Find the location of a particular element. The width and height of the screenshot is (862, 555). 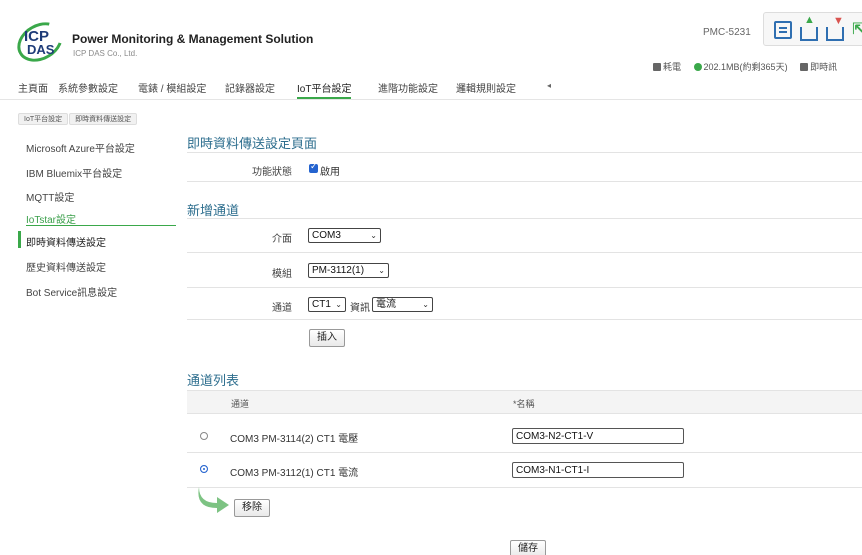

logo-text-bottom: DAS is located at coordinates (41, 49).